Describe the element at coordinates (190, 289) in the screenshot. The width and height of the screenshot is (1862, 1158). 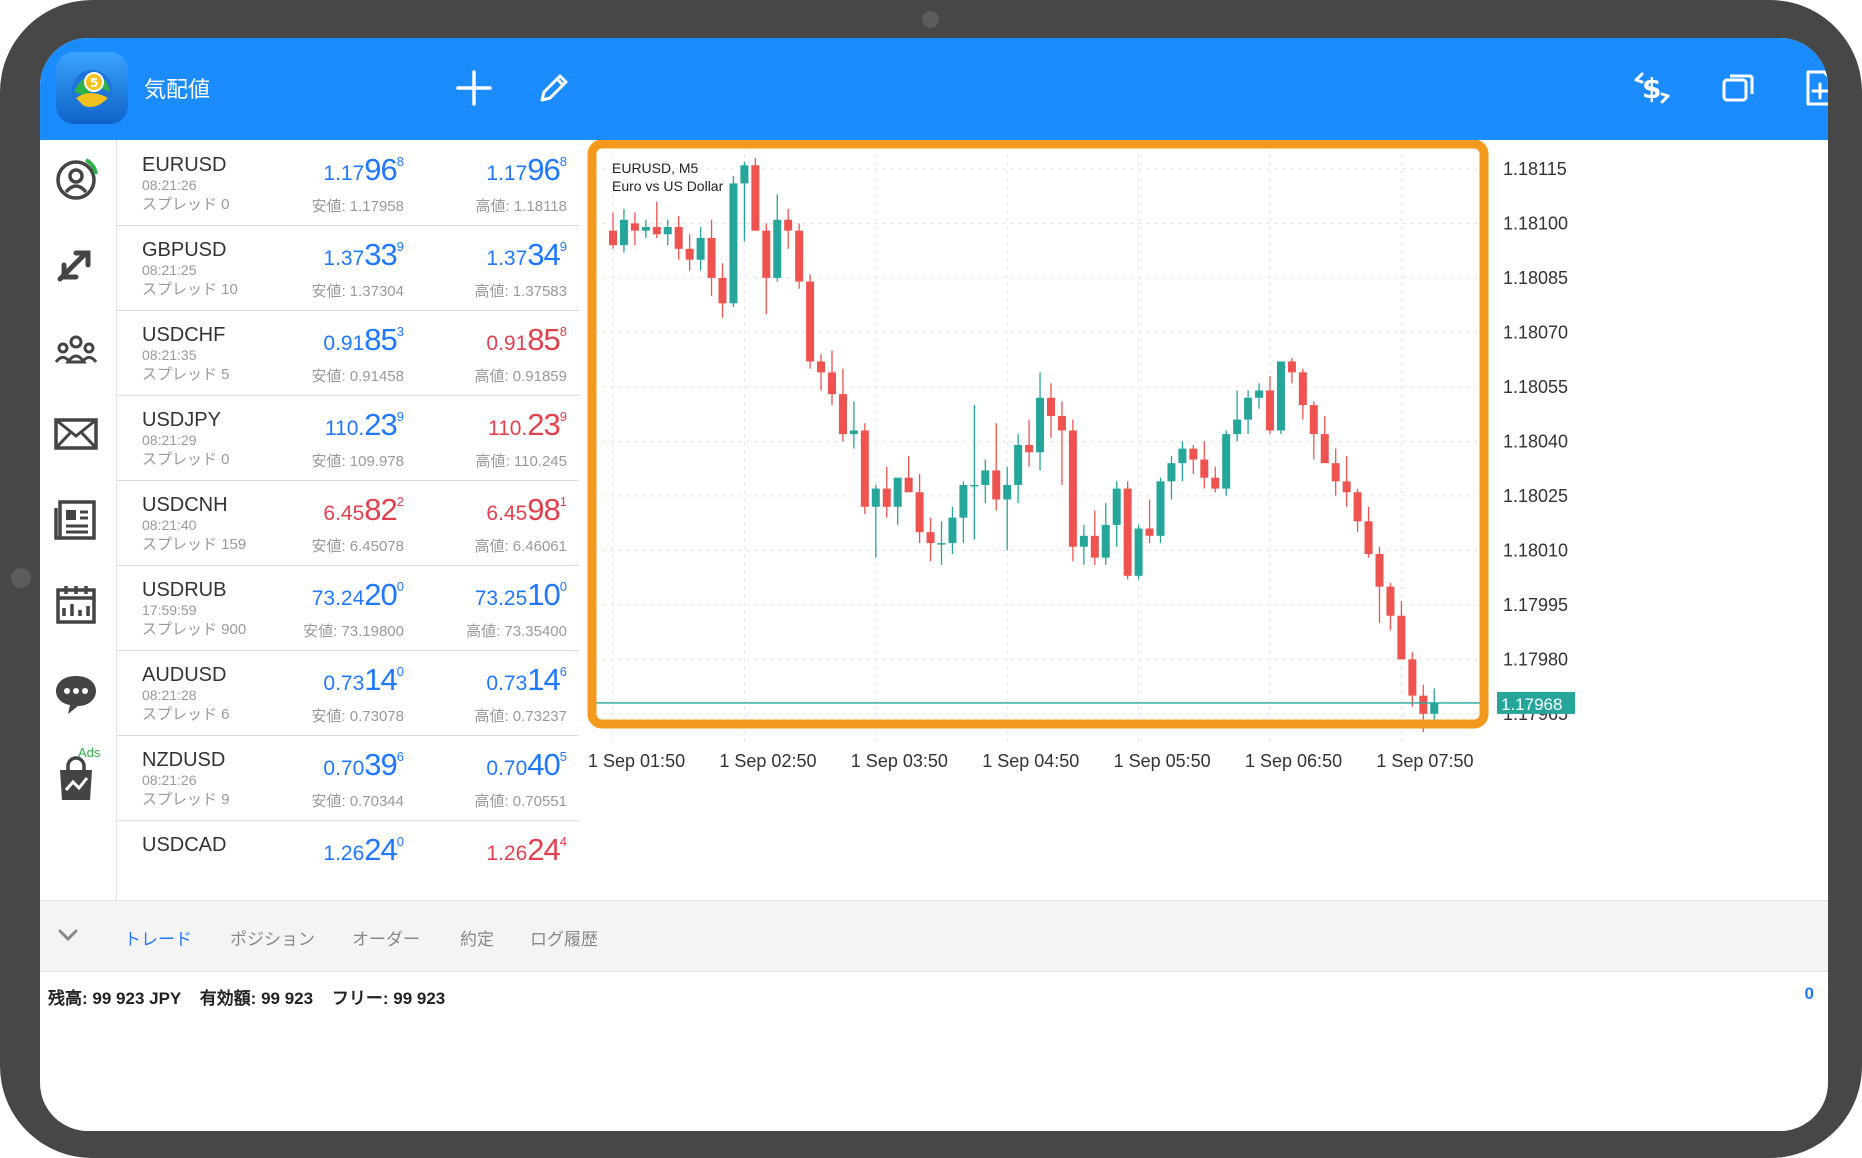
I see `quote-spread: スプレッド 10` at that location.